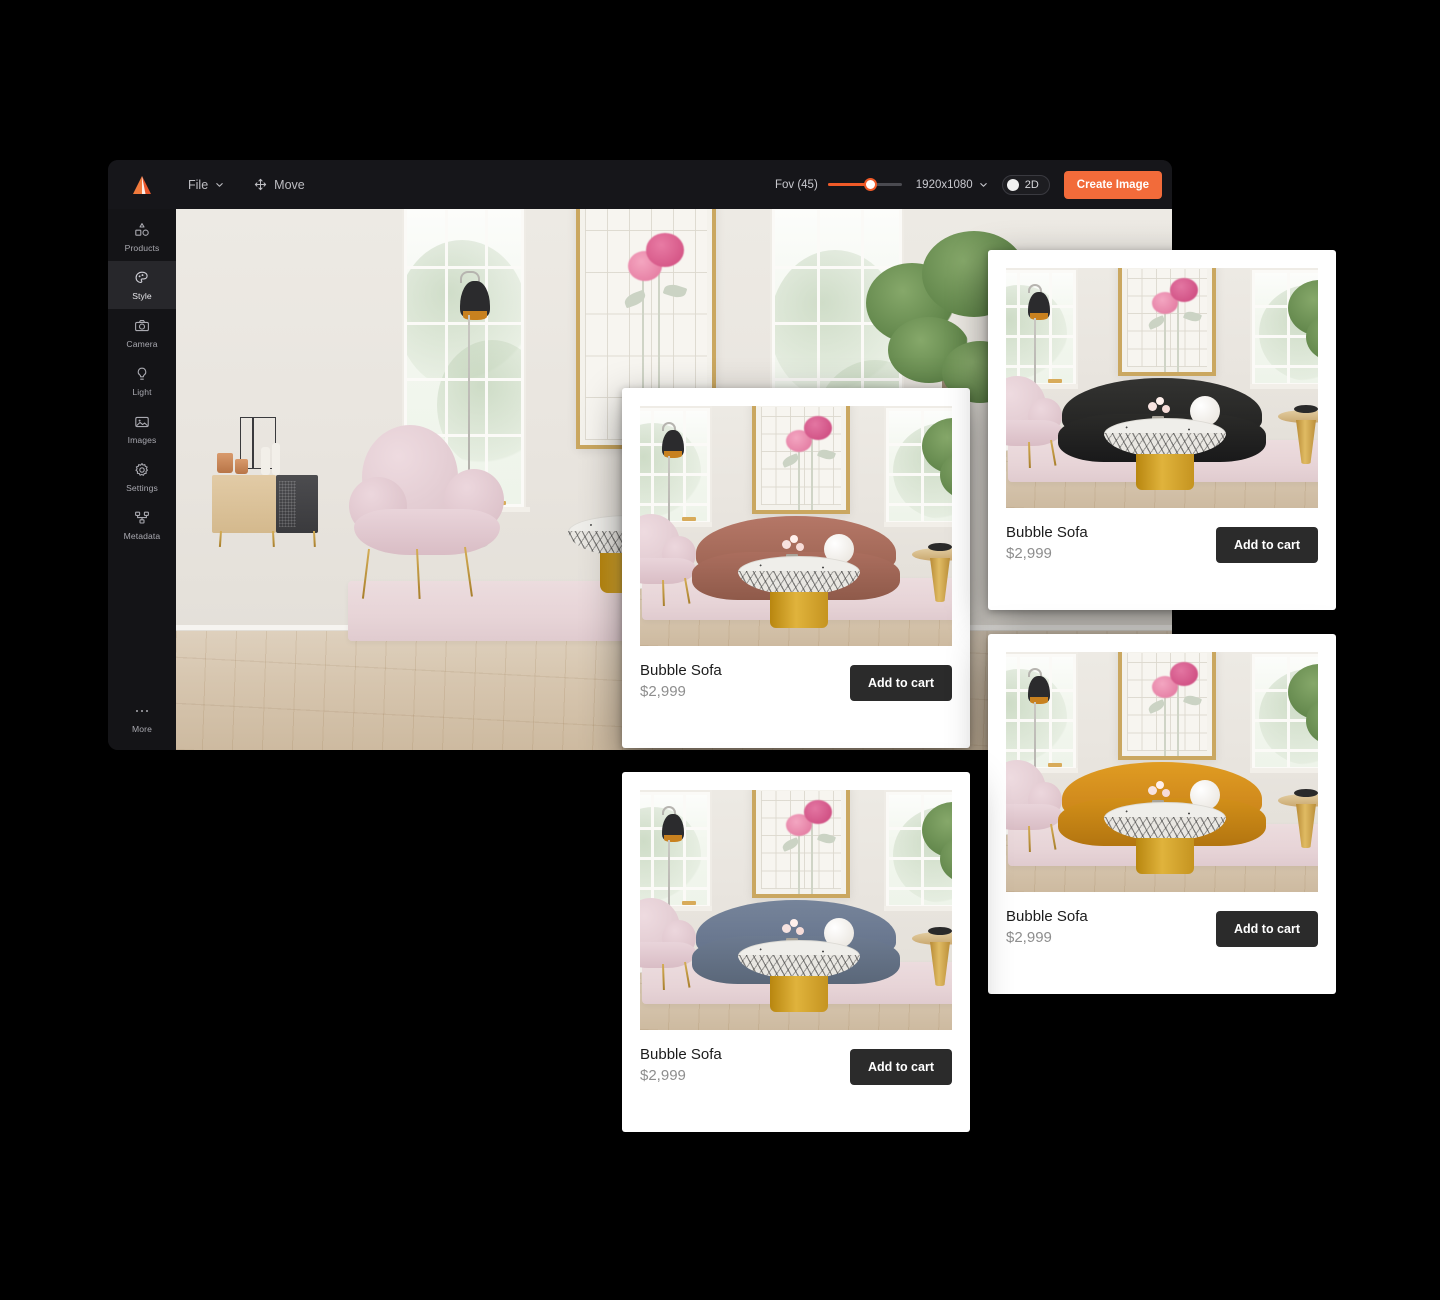  Describe the element at coordinates (142, 517) in the screenshot. I see `node-graph-icon` at that location.